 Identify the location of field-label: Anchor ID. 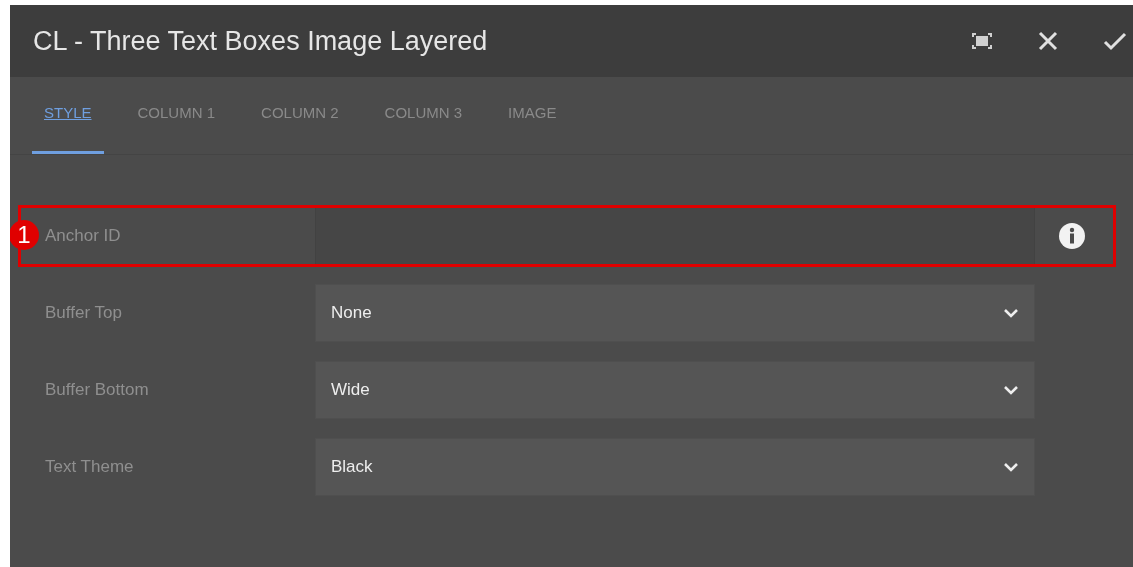
(83, 236).